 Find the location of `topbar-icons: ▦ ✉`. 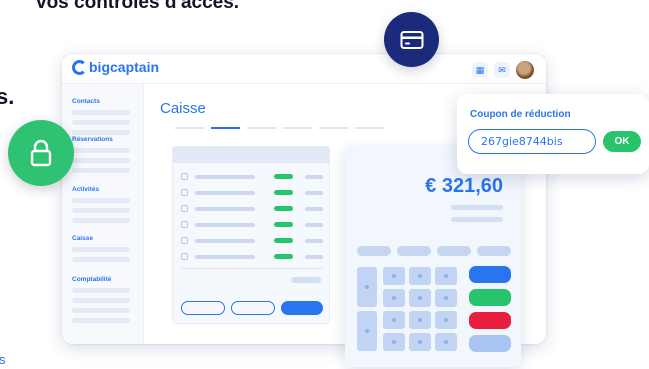

topbar-icons: ▦ ✉ is located at coordinates (503, 70).